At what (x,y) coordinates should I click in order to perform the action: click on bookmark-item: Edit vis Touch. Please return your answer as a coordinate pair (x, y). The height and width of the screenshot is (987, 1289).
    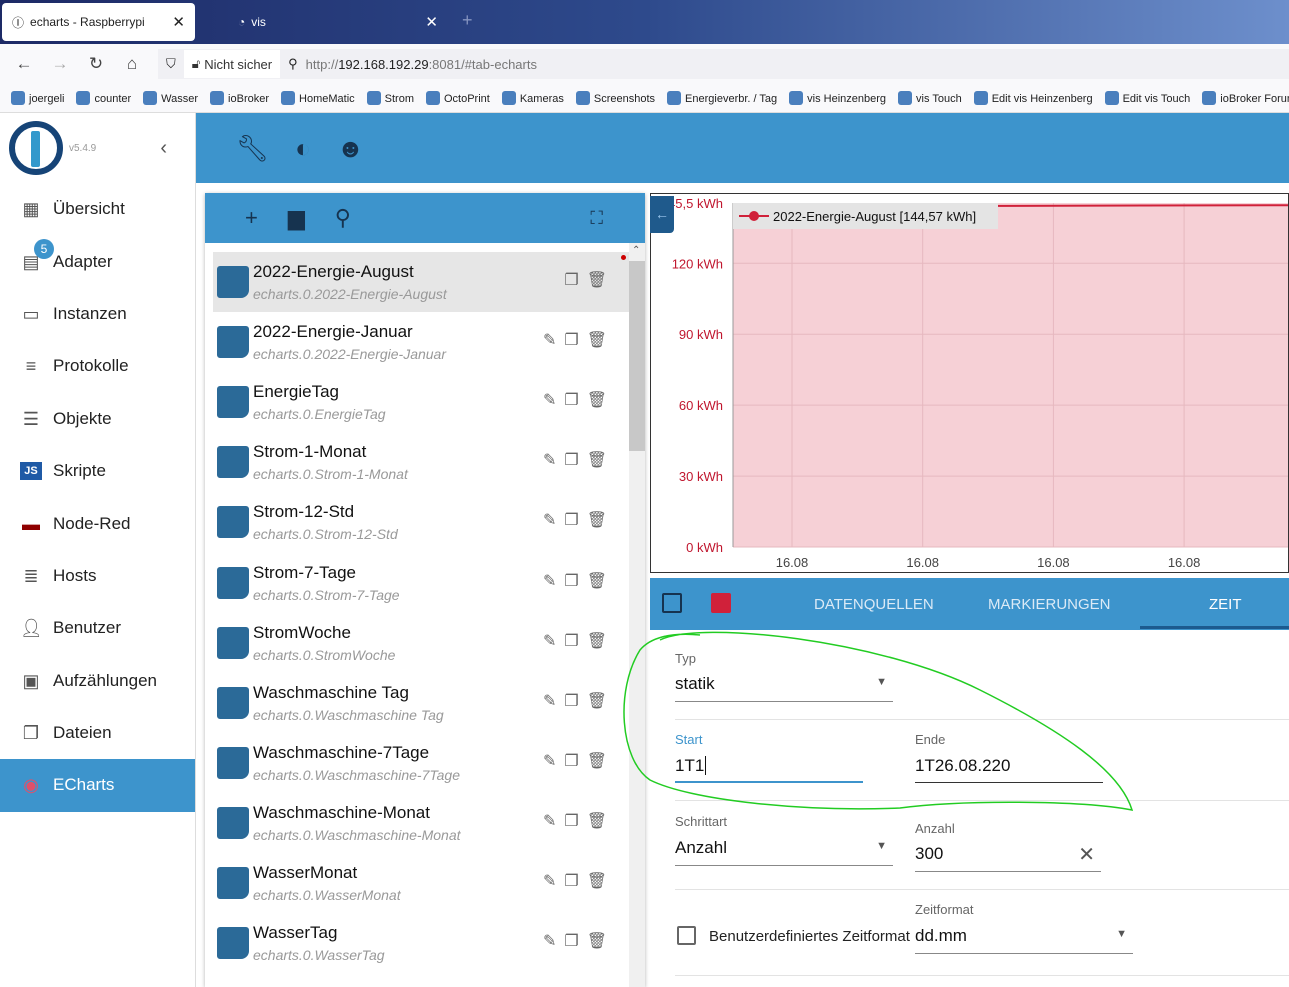
    Looking at the image, I should click on (1147, 98).